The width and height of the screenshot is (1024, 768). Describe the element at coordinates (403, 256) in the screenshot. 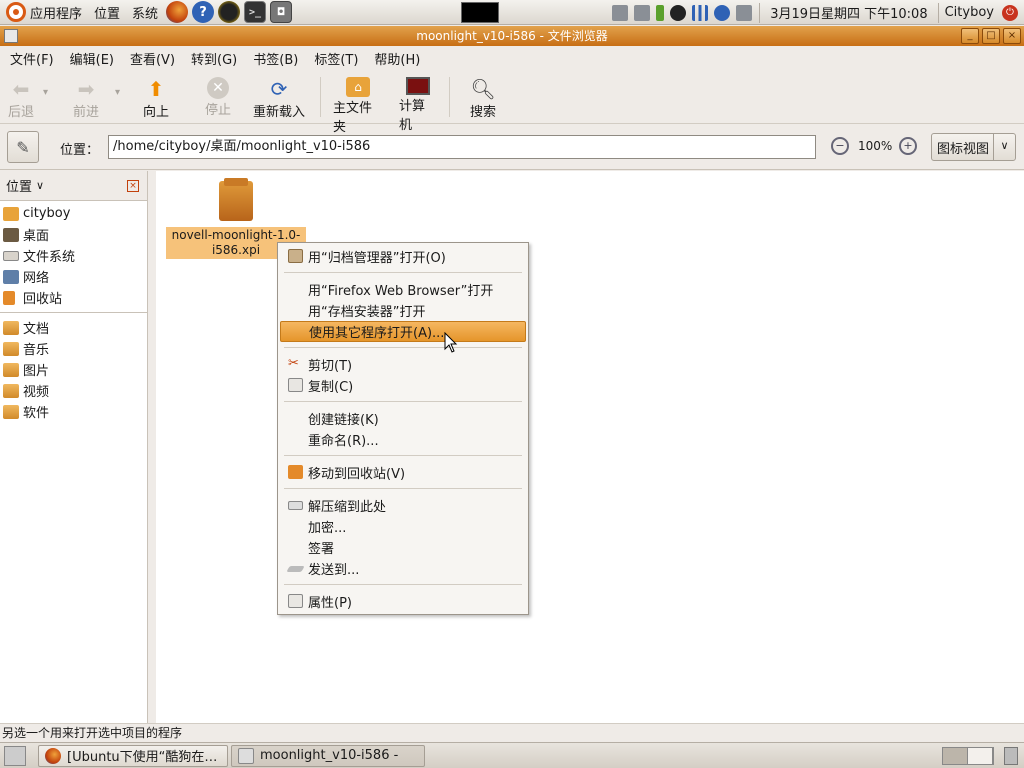

I see `menu-open-archive-manager: 用“归档管理器”打开(O)` at that location.